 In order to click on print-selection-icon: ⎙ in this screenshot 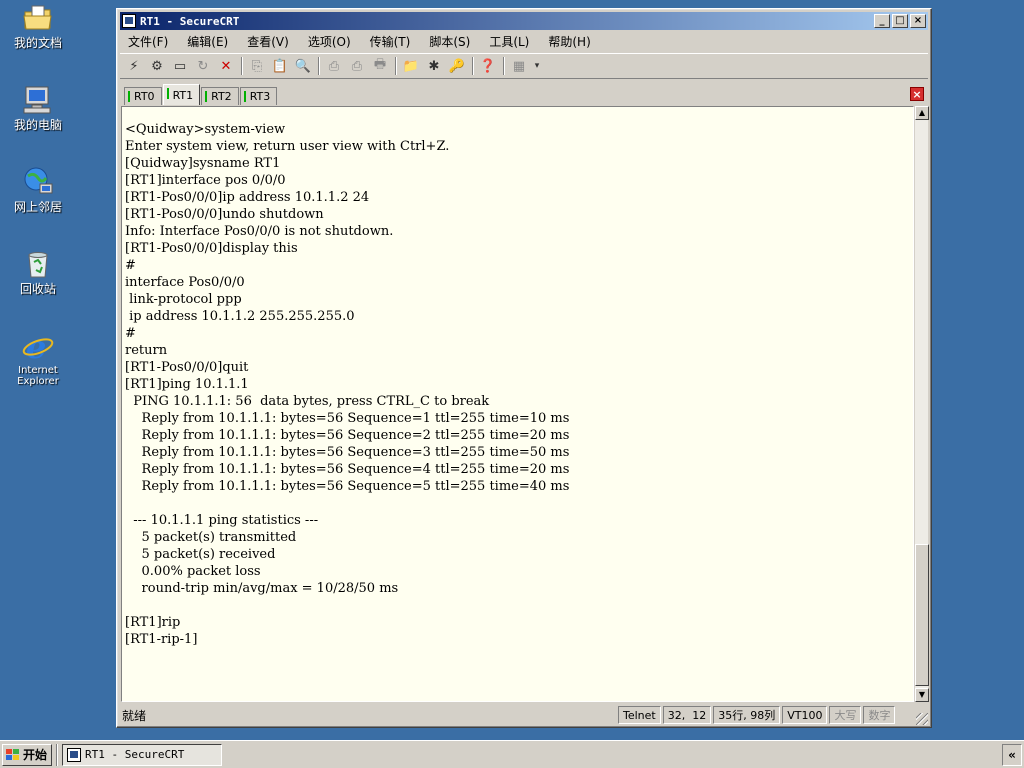, I will do `click(357, 66)`.